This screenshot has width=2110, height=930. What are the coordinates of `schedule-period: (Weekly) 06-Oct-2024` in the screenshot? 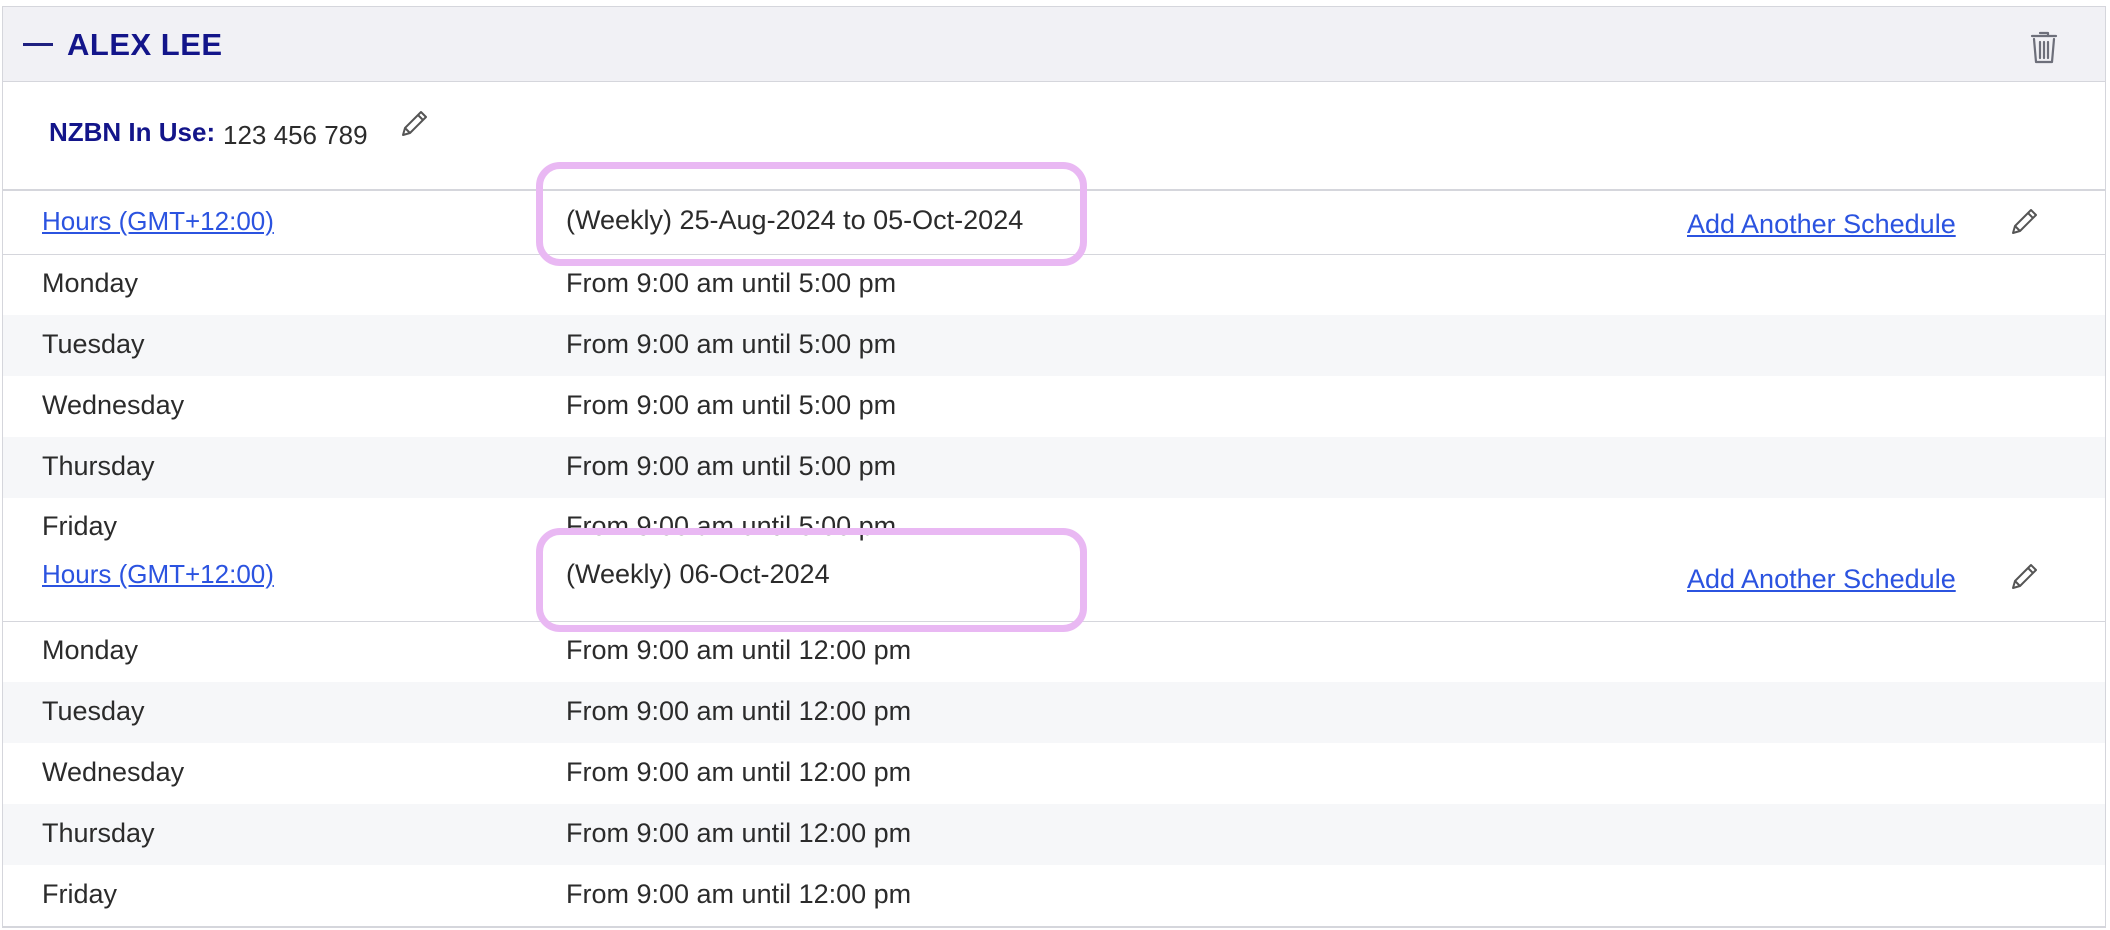 It's located at (698, 574).